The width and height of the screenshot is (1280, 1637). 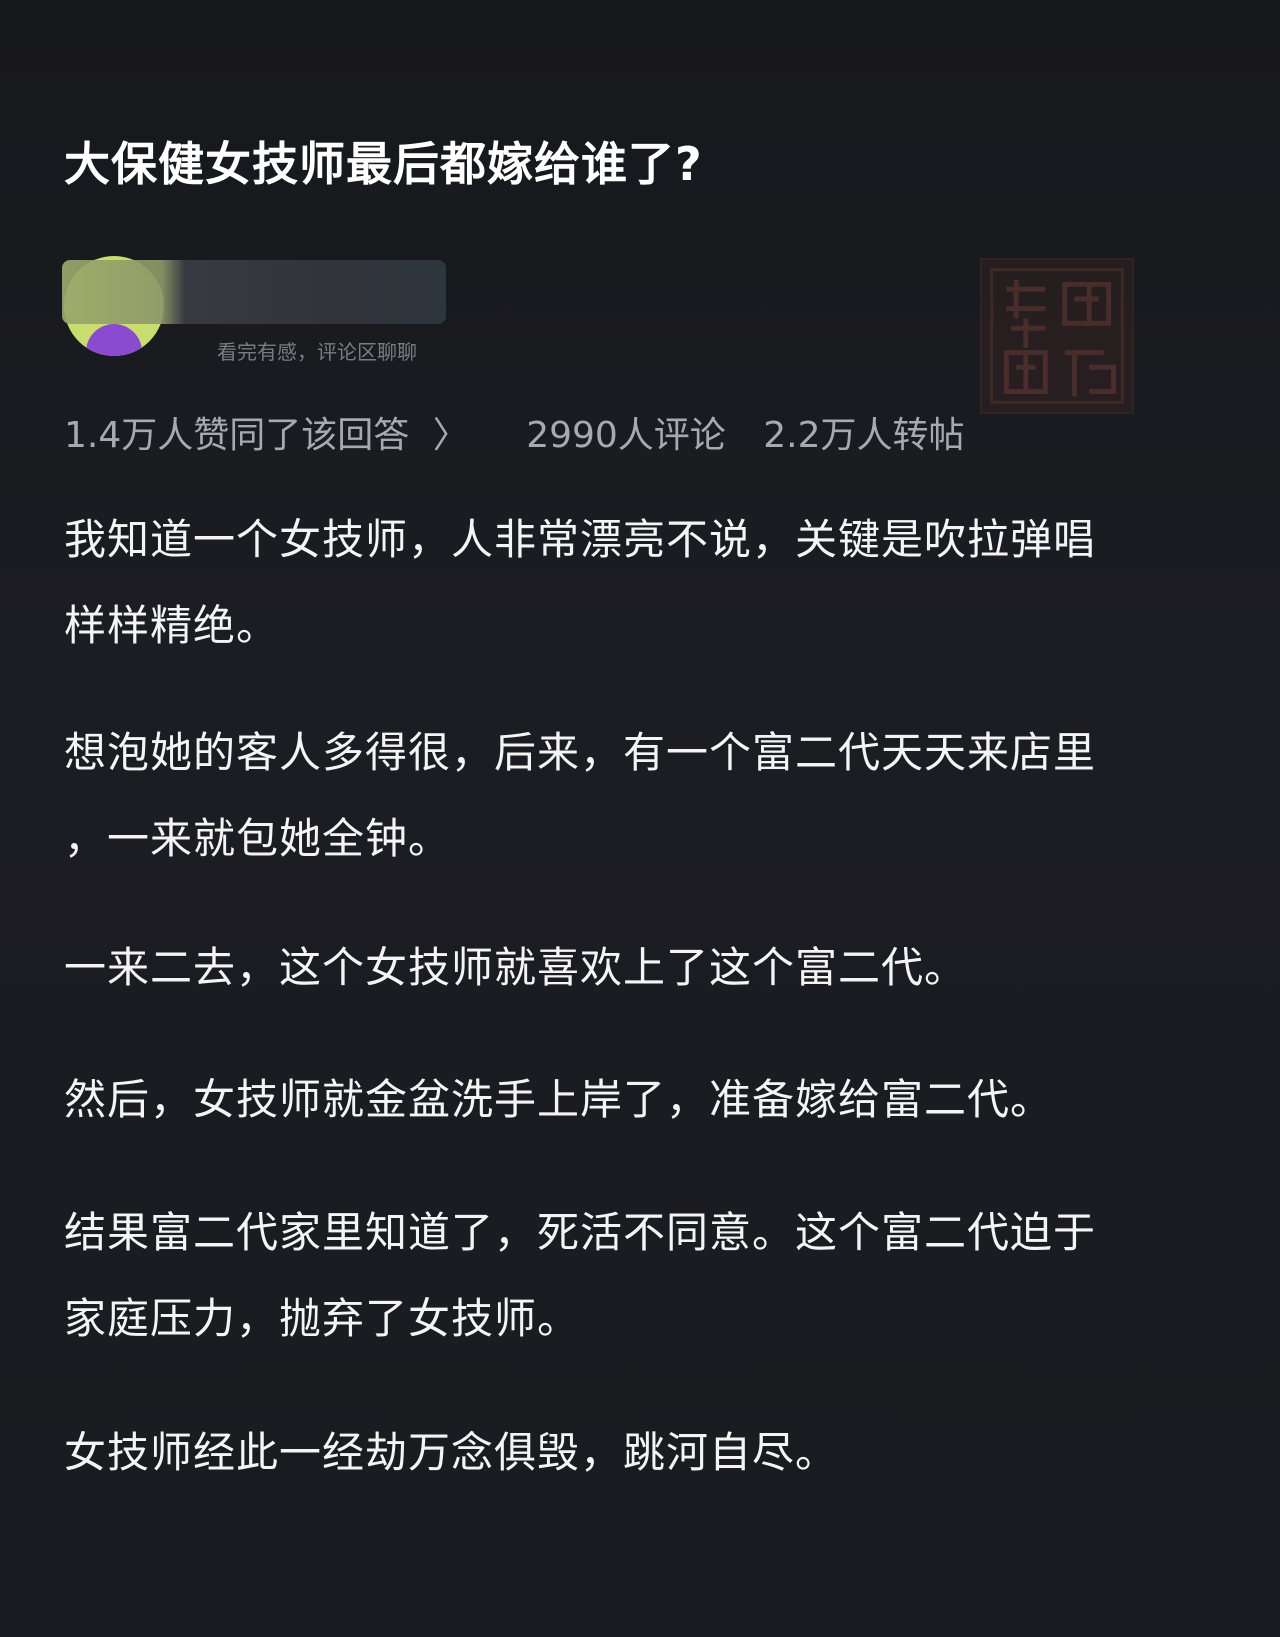 What do you see at coordinates (236, 432) in the screenshot?
I see `approve-count: 1.4万人赞同了该回答` at bounding box center [236, 432].